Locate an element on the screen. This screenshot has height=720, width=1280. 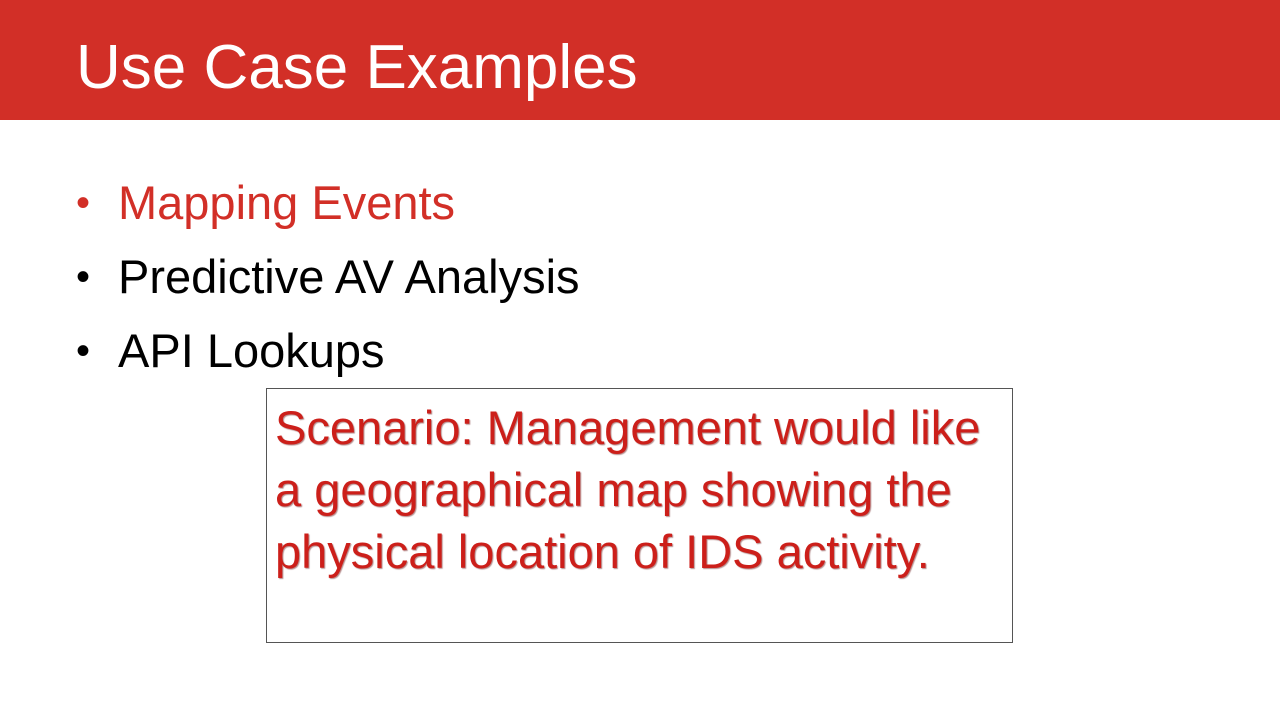
bullet-item-api-lookups: • API Lookups is located at coordinates (328, 351).